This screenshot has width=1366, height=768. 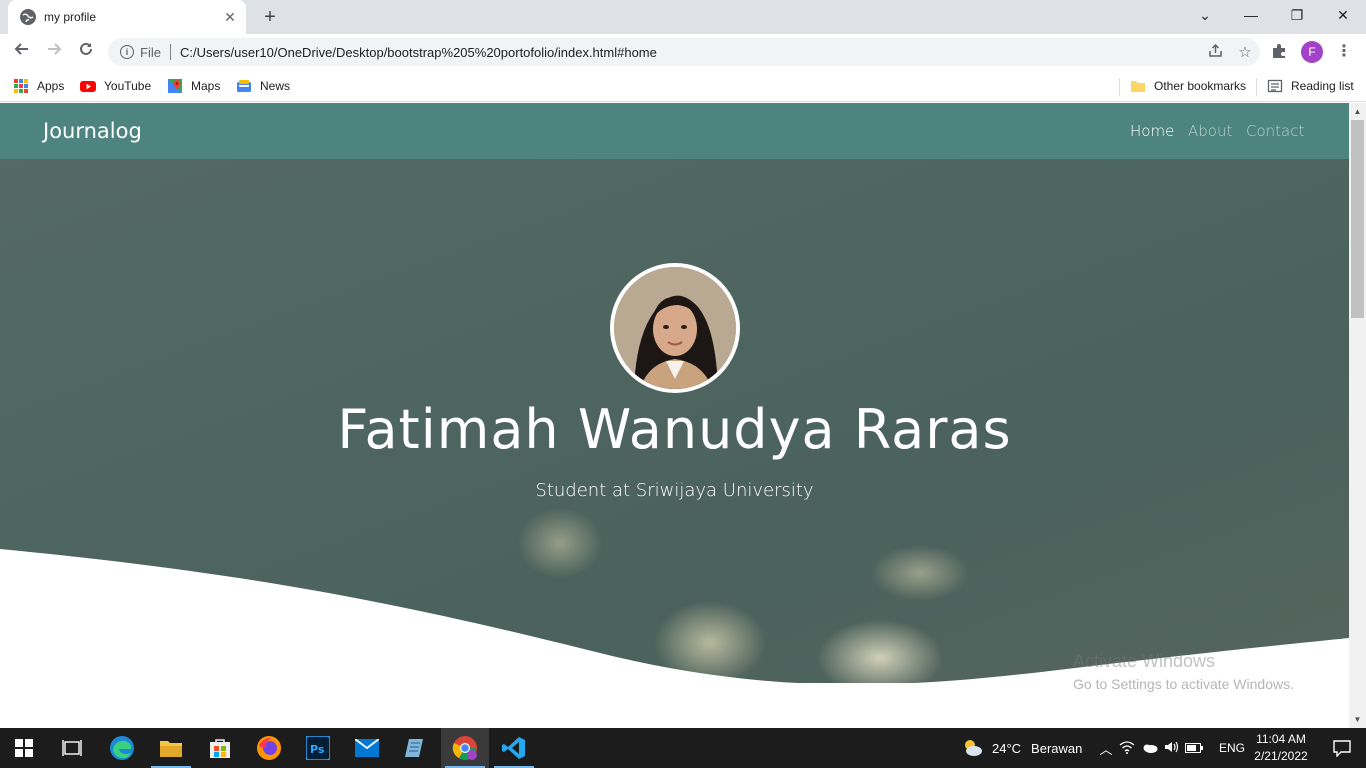 What do you see at coordinates (55, 49) in the screenshot?
I see `arrow-right-icon` at bounding box center [55, 49].